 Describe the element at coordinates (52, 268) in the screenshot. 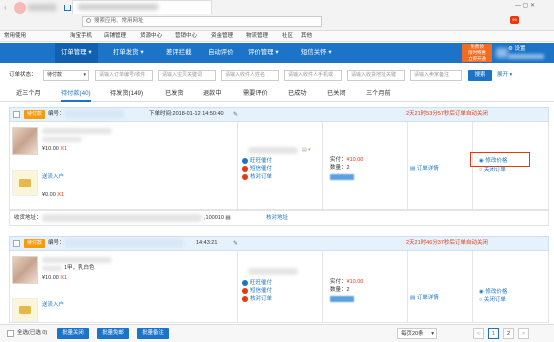

I see `product-sku-redacted` at that location.